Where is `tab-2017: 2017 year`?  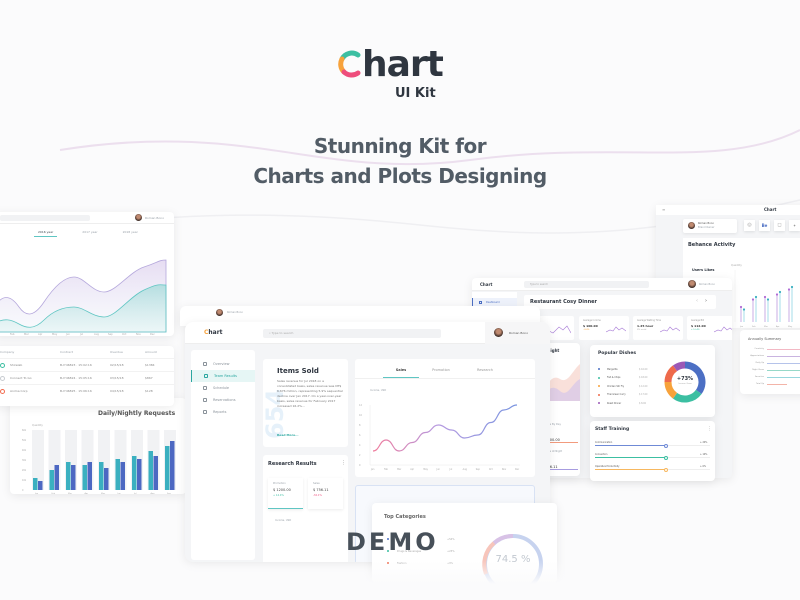 tab-2017: 2017 year is located at coordinates (89, 233).